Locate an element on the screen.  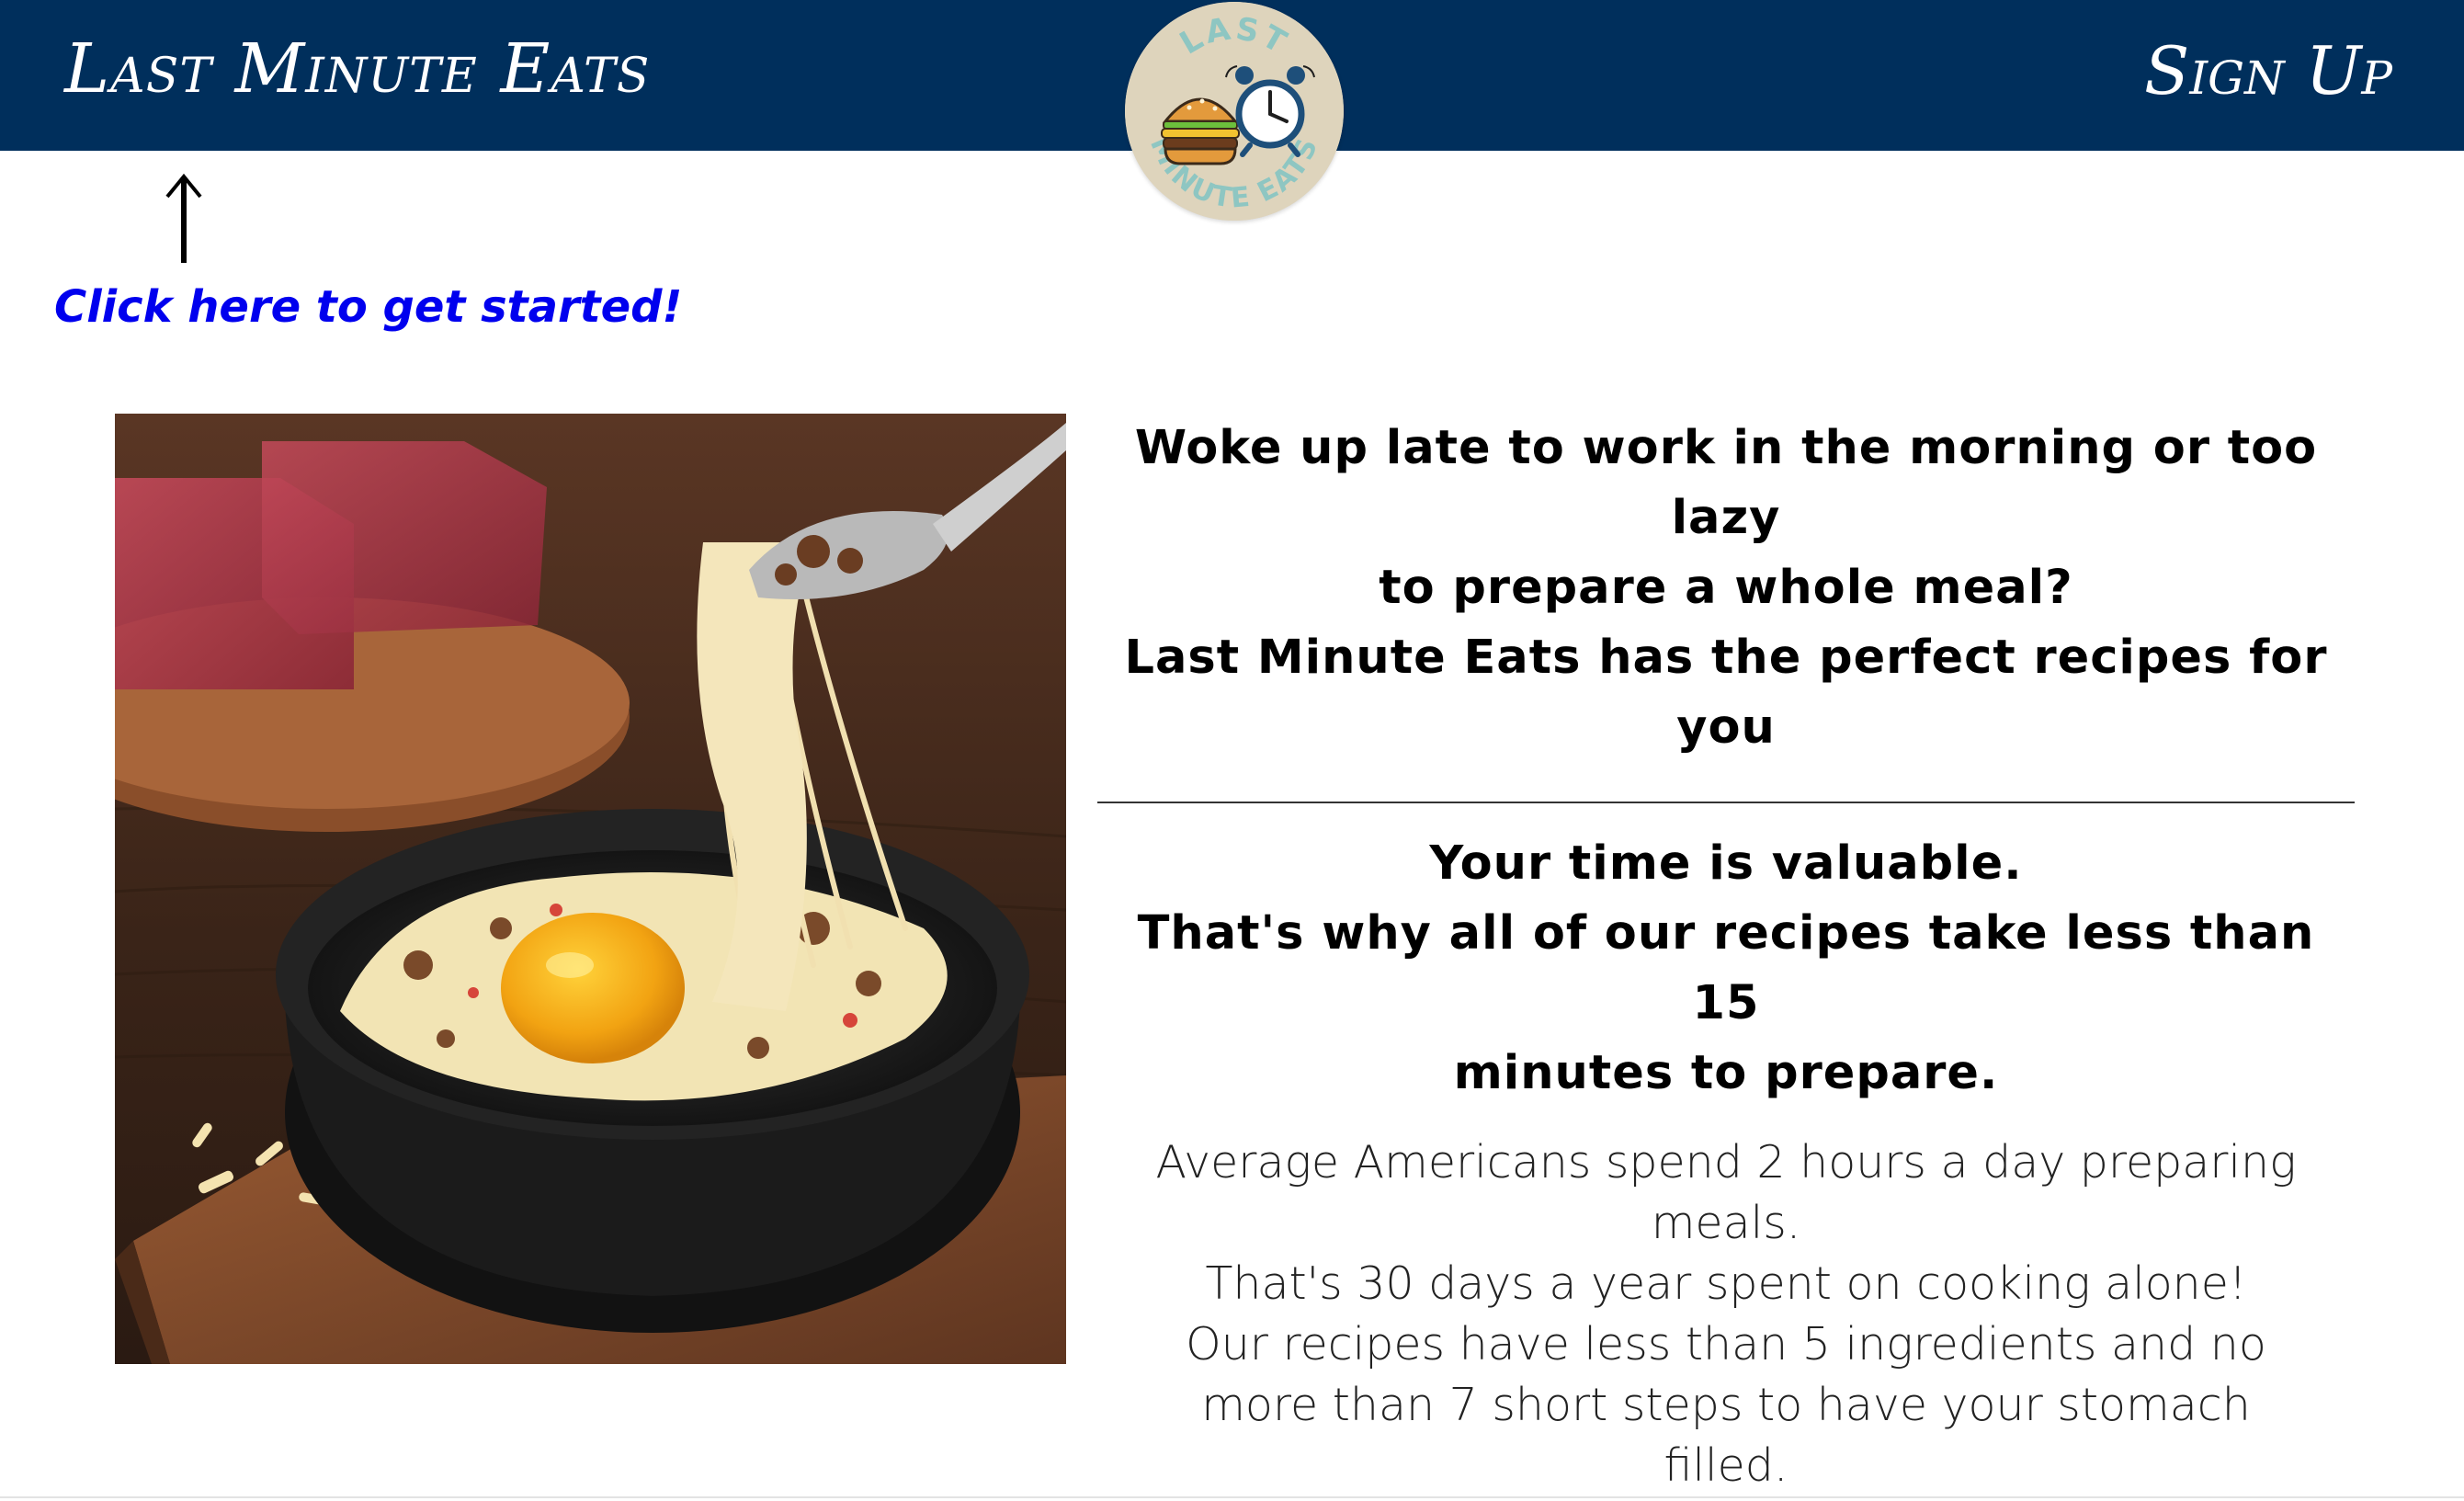
value-line: Your time is valuable. is located at coordinates (1726, 863).